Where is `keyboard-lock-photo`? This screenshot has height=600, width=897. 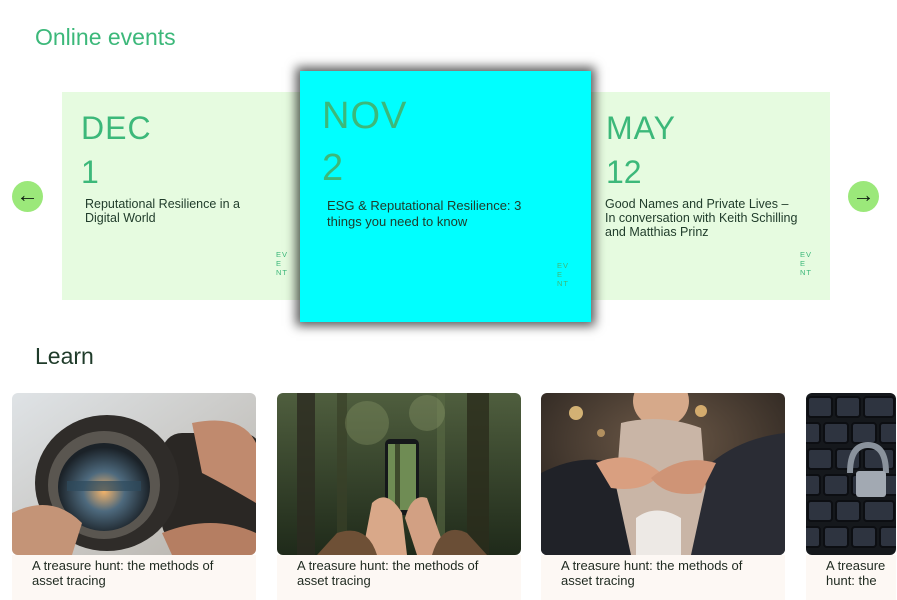
keyboard-lock-photo is located at coordinates (851, 474).